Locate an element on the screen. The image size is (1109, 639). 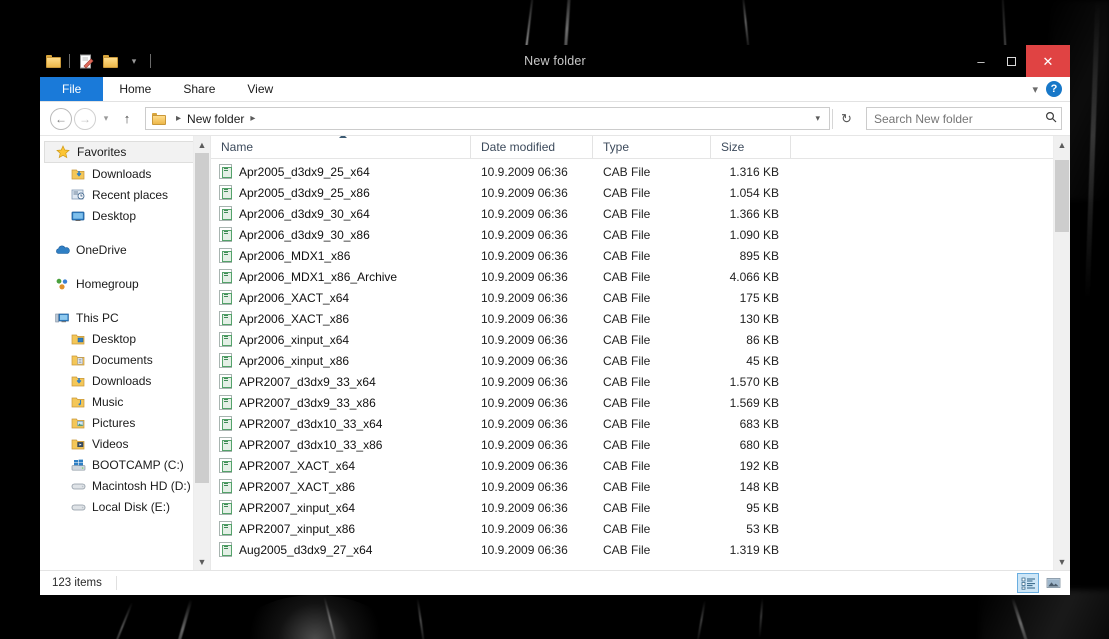
sidebar-item-label: Downloads is located at coordinates (122, 173).